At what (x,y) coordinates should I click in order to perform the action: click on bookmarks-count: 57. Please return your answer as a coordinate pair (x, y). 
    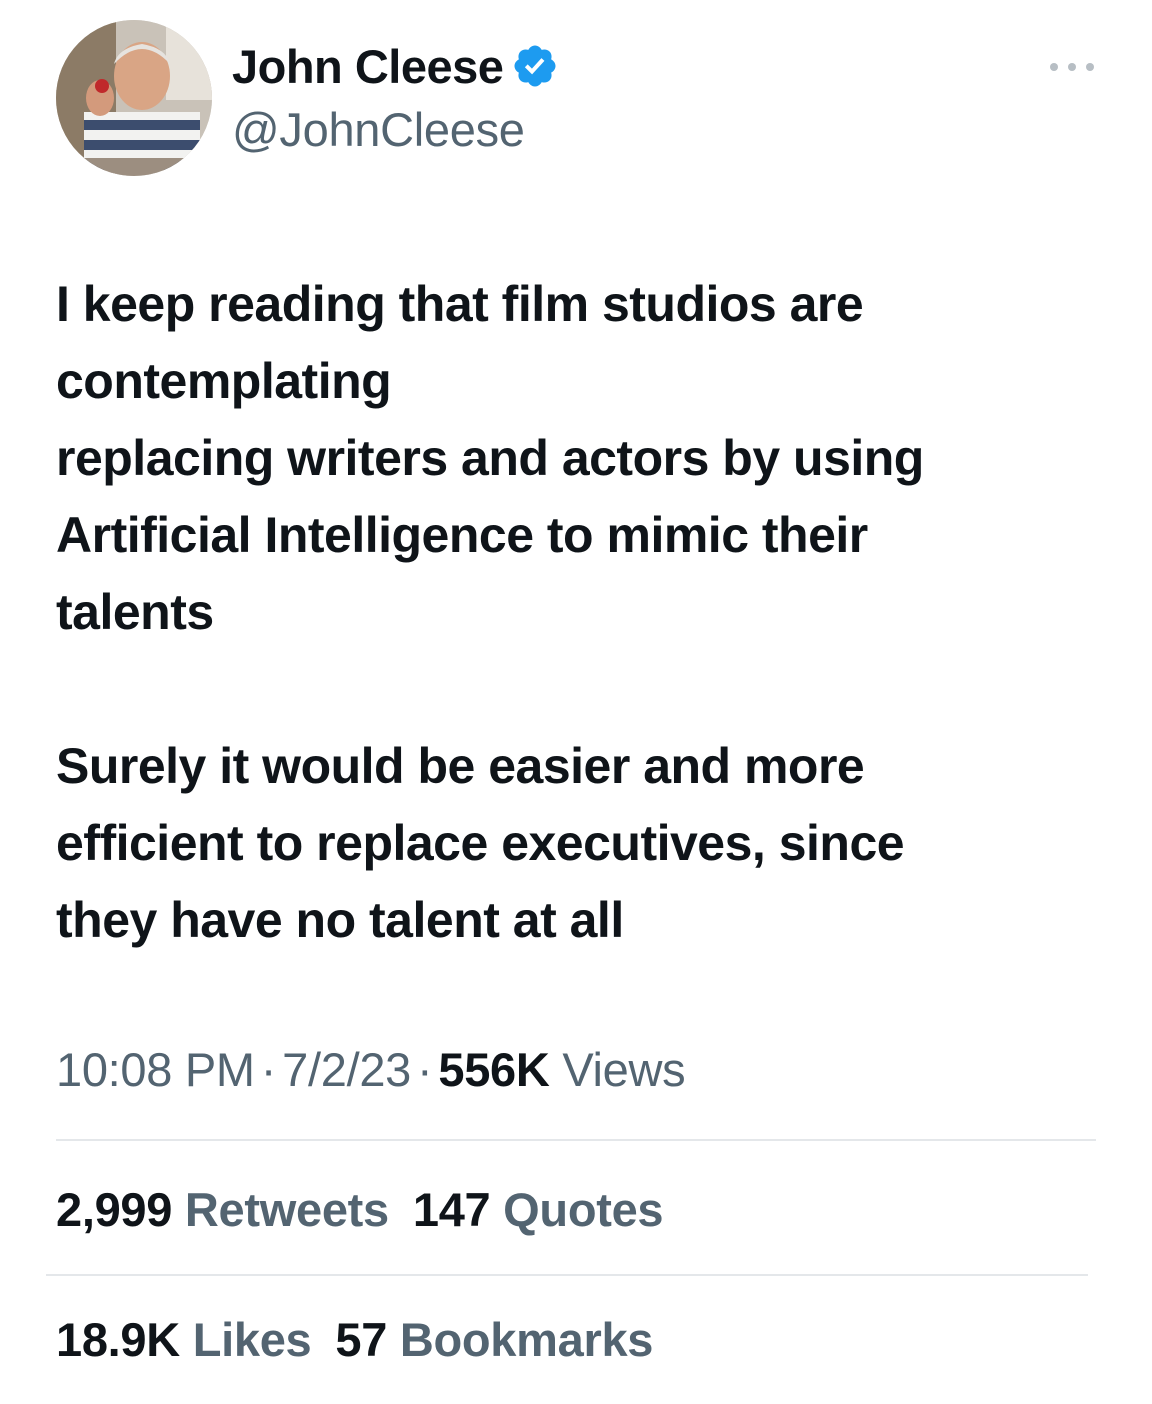
    Looking at the image, I should click on (361, 1339).